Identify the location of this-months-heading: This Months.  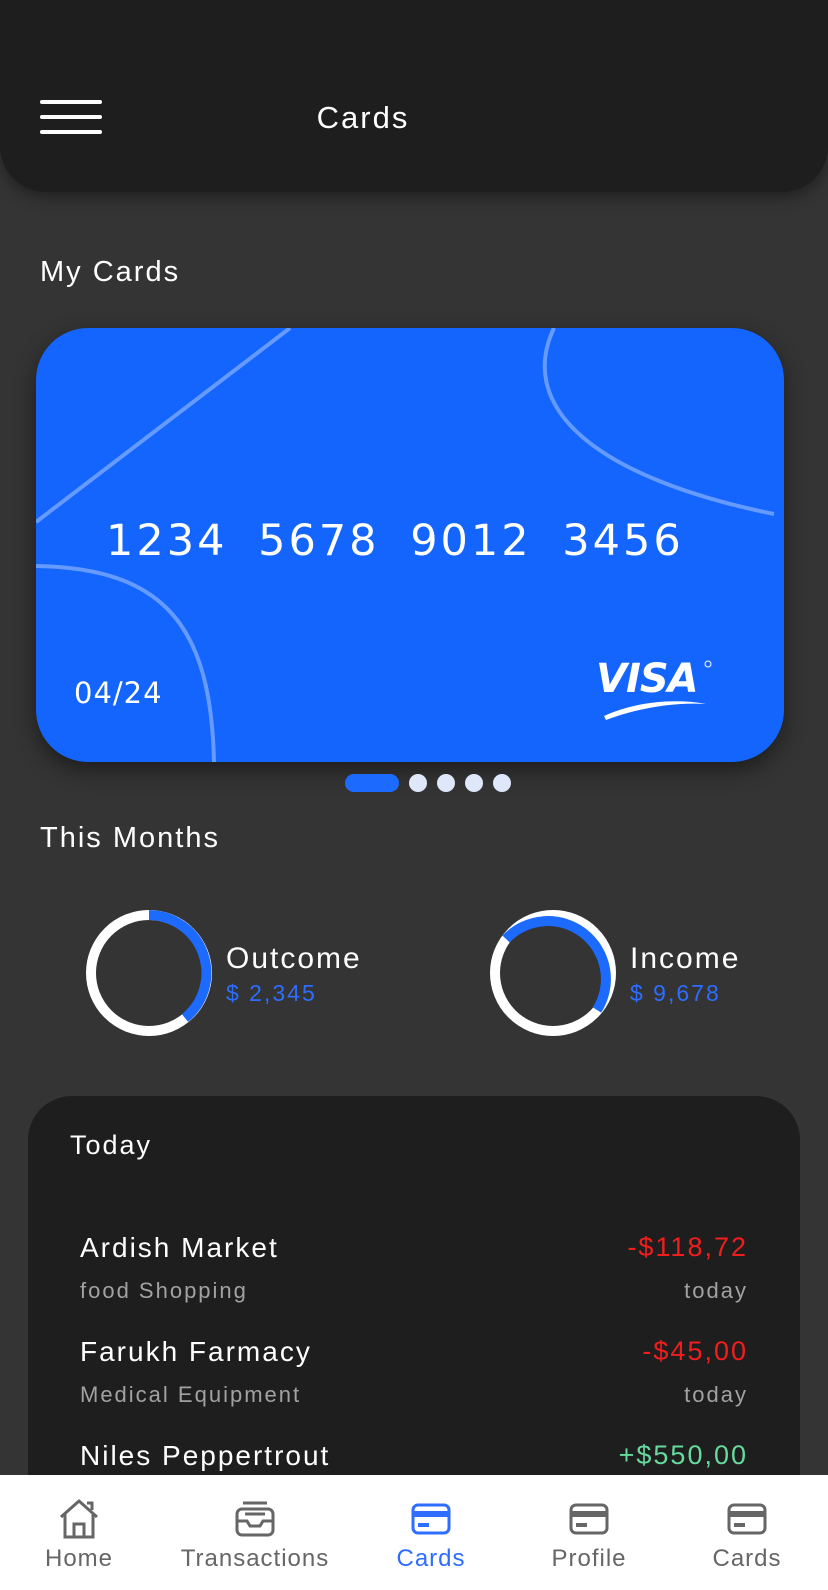
(130, 838).